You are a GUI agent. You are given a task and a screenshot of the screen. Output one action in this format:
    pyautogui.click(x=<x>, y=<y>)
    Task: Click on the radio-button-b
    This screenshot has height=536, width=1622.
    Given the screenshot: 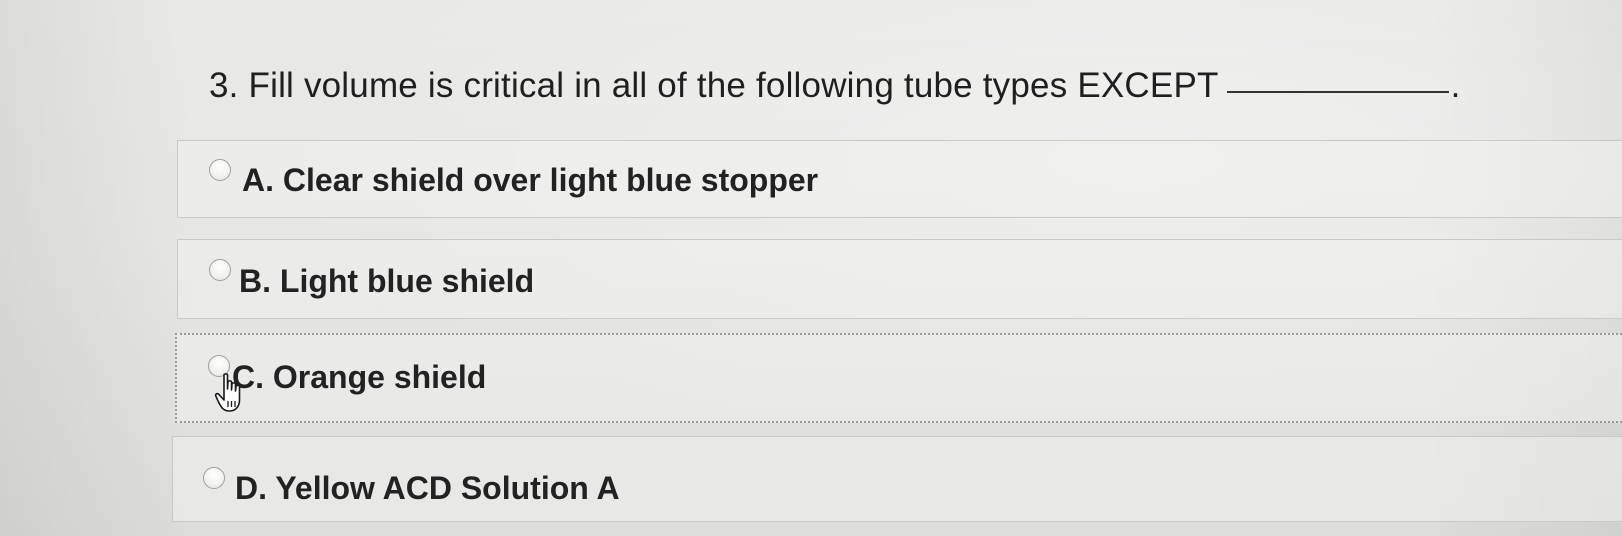 What is the action you would take?
    pyautogui.click(x=220, y=270)
    